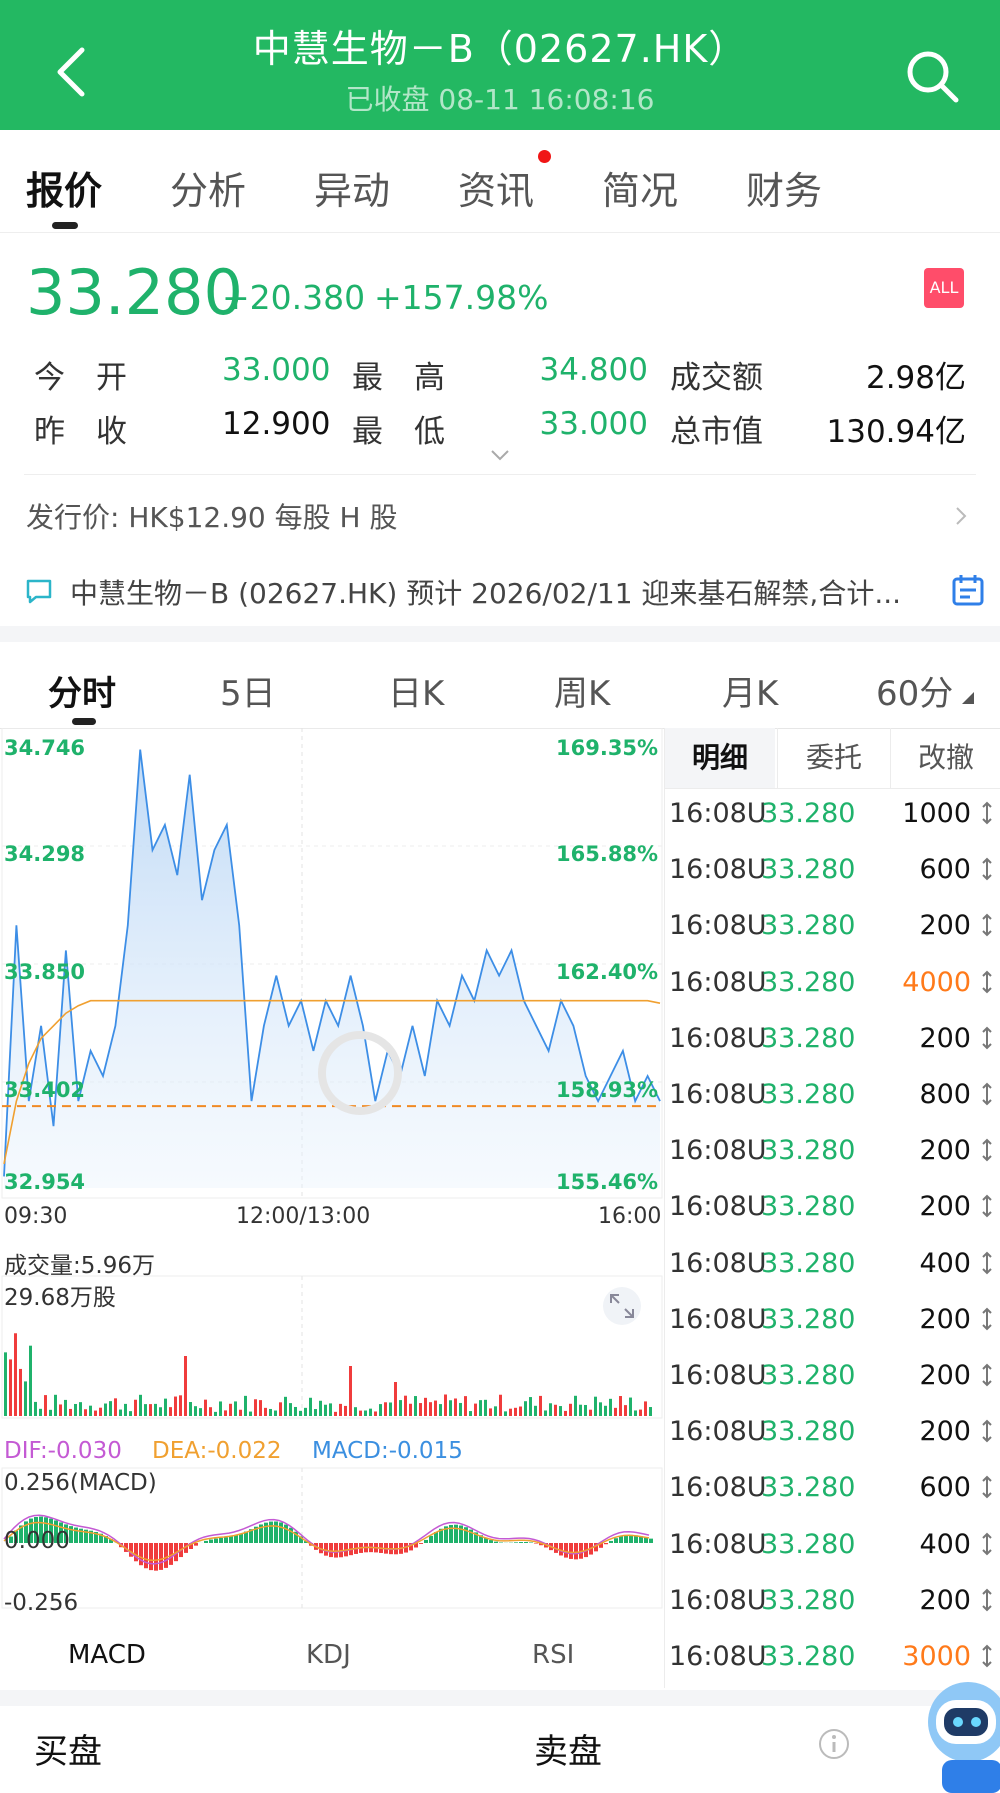 The height and width of the screenshot is (1793, 1000). I want to click on tab-movement: 异动, so click(352, 187).